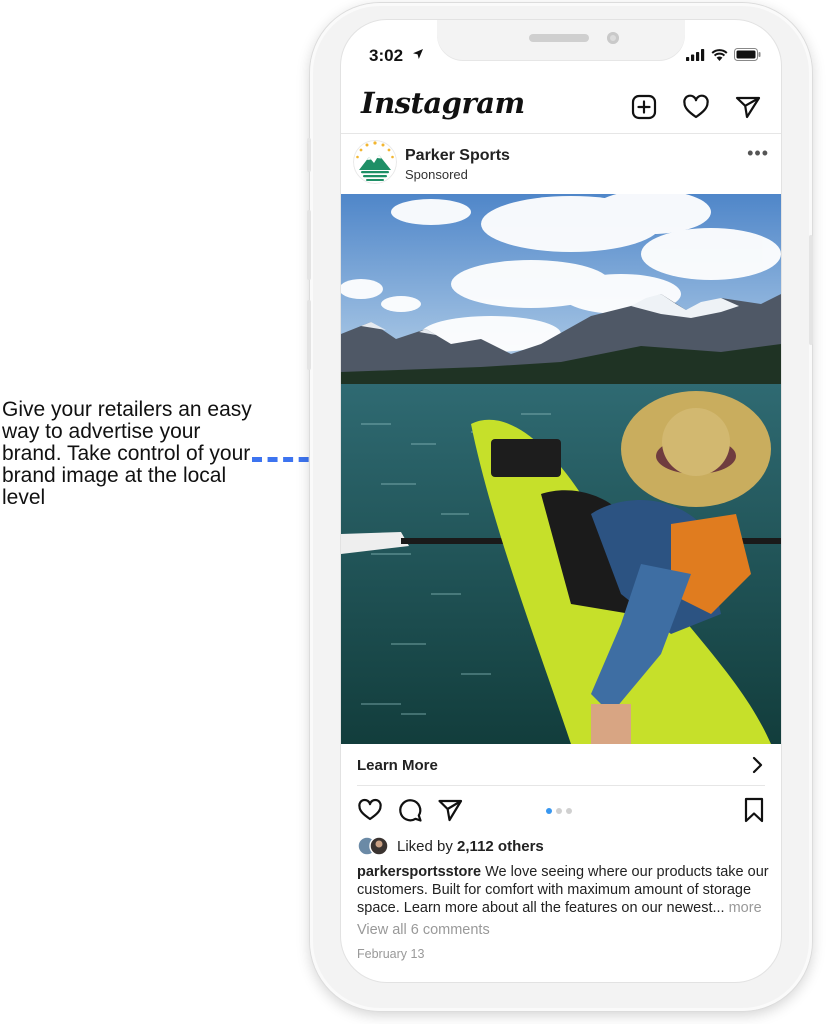  What do you see at coordinates (391, 954) in the screenshot?
I see `post-date: February 13` at bounding box center [391, 954].